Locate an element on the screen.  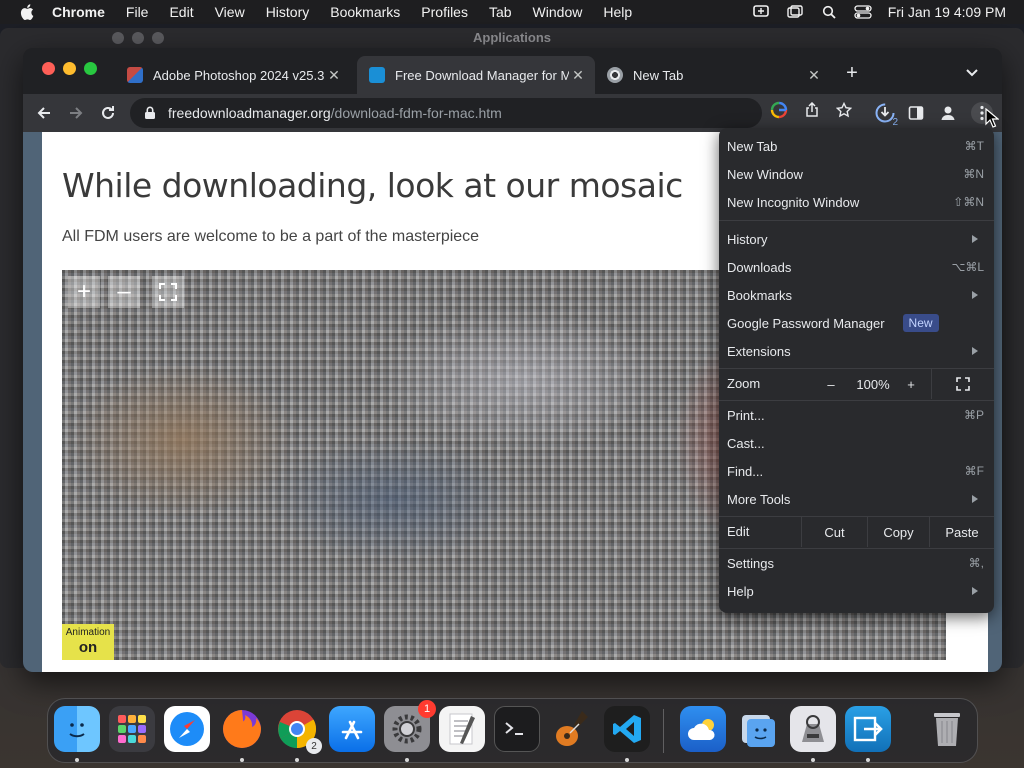
menu-window: Window is located at coordinates (558, 12).